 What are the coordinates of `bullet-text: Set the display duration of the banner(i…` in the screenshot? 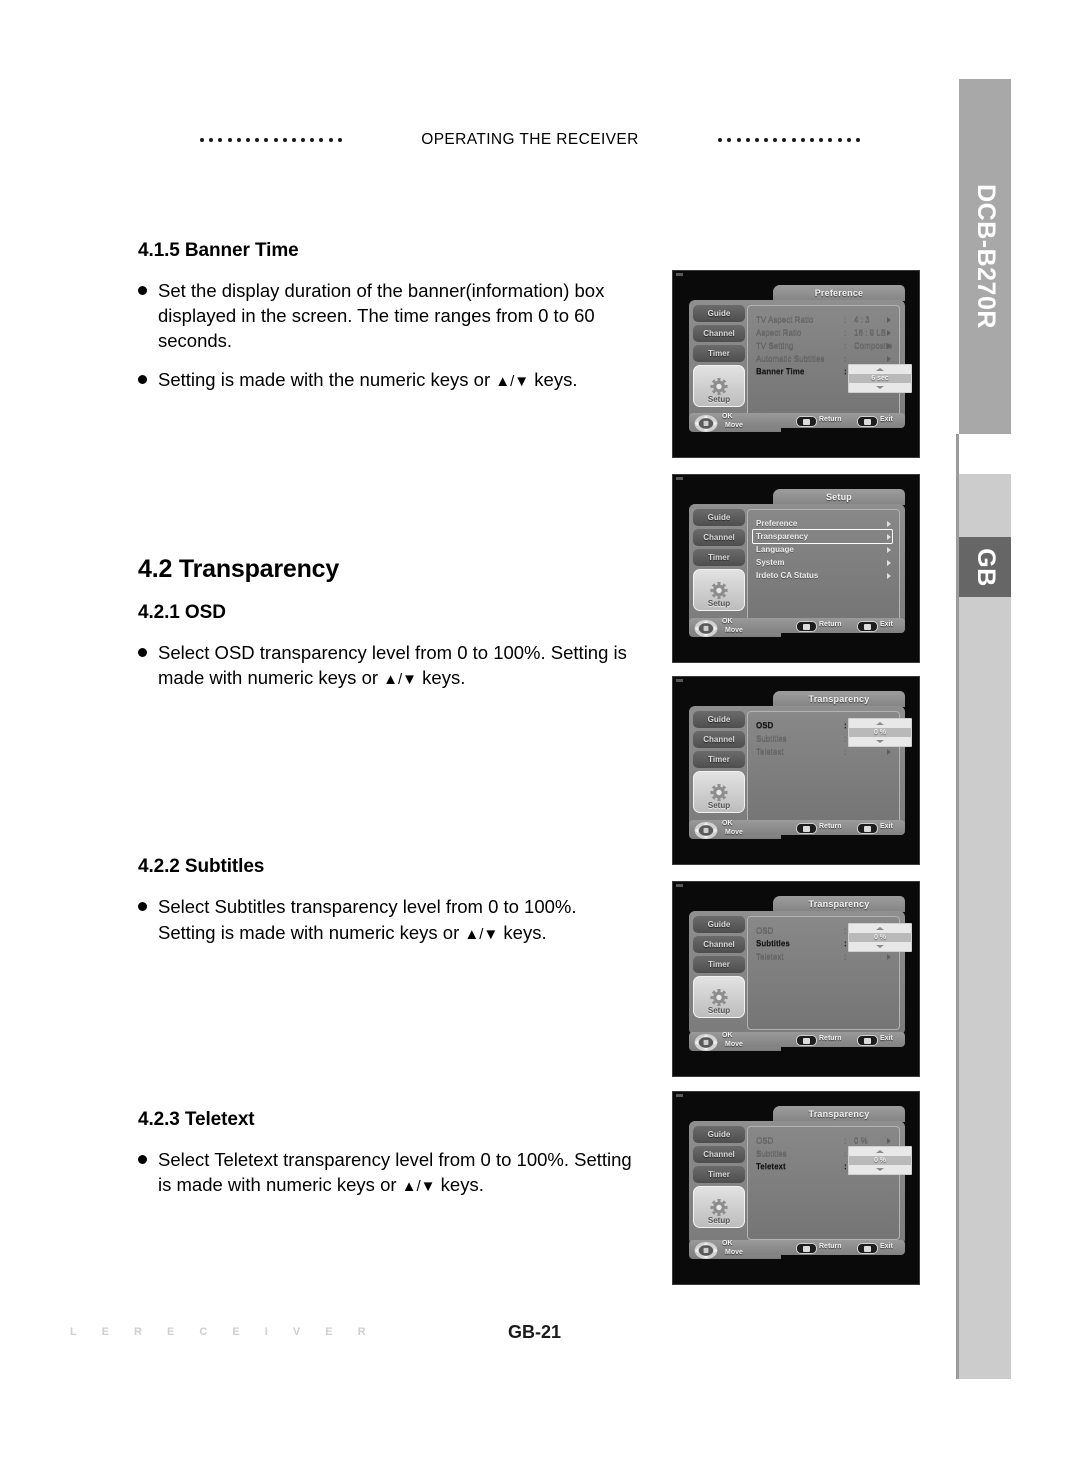 It's located at (381, 316).